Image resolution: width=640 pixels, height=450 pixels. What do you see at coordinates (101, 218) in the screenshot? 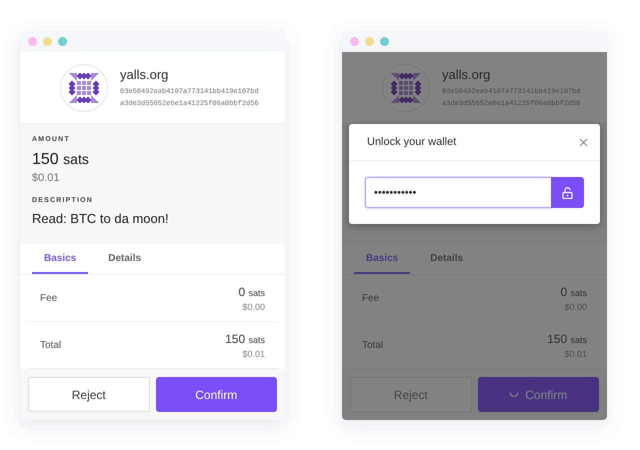
I see `description-text: Read: BTC to da moon!` at bounding box center [101, 218].